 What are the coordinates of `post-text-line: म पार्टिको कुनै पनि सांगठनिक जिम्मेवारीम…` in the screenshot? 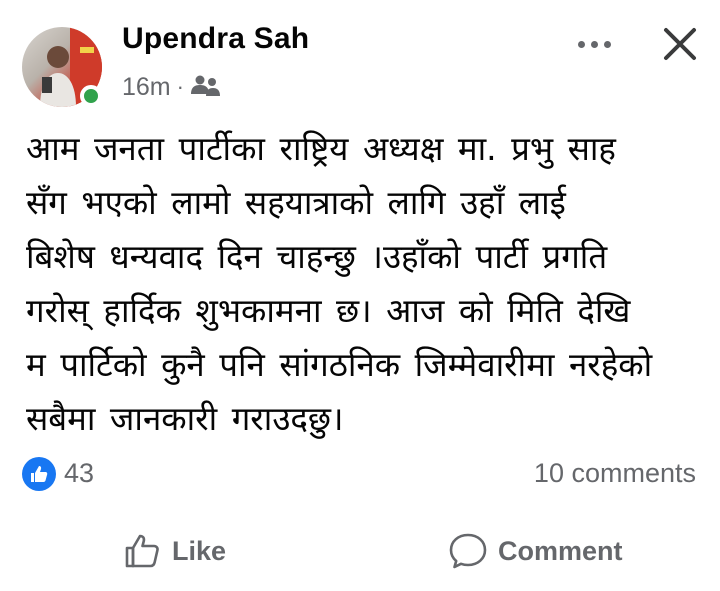 It's located at (339, 364).